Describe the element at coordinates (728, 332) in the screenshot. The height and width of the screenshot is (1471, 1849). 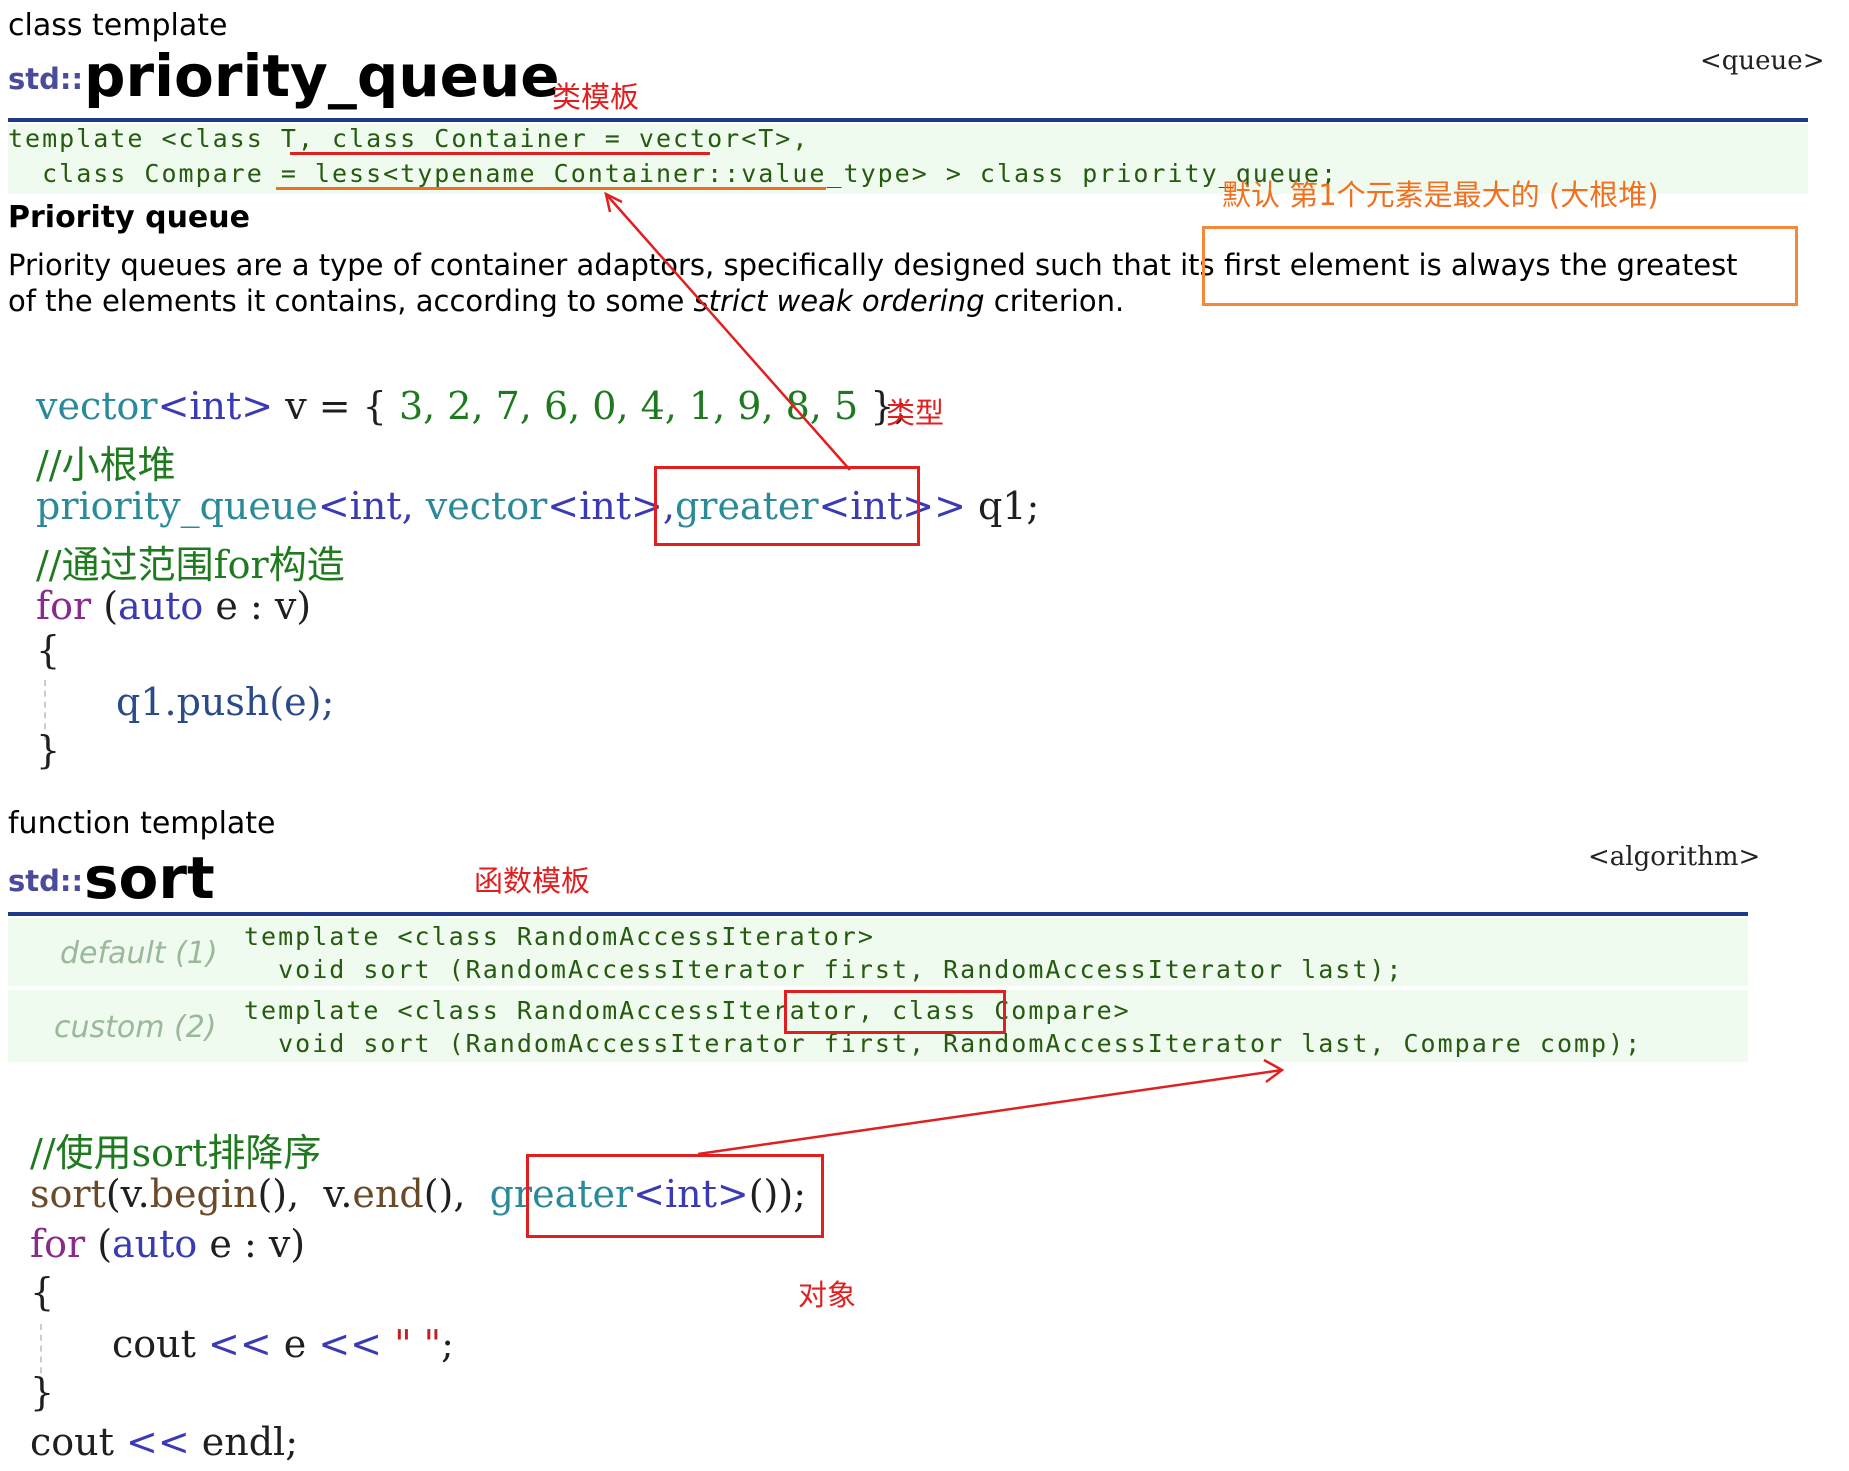
I see `arrow-greater-to-compare` at that location.